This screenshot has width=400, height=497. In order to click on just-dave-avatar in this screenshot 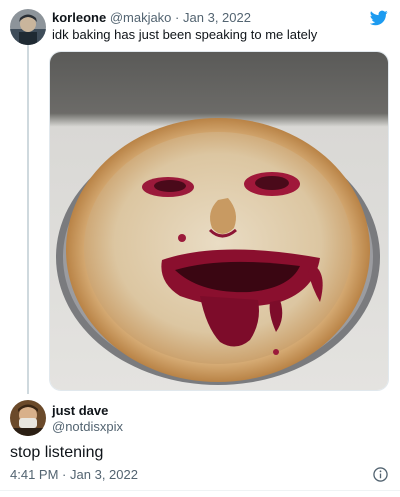, I will do `click(28, 418)`.